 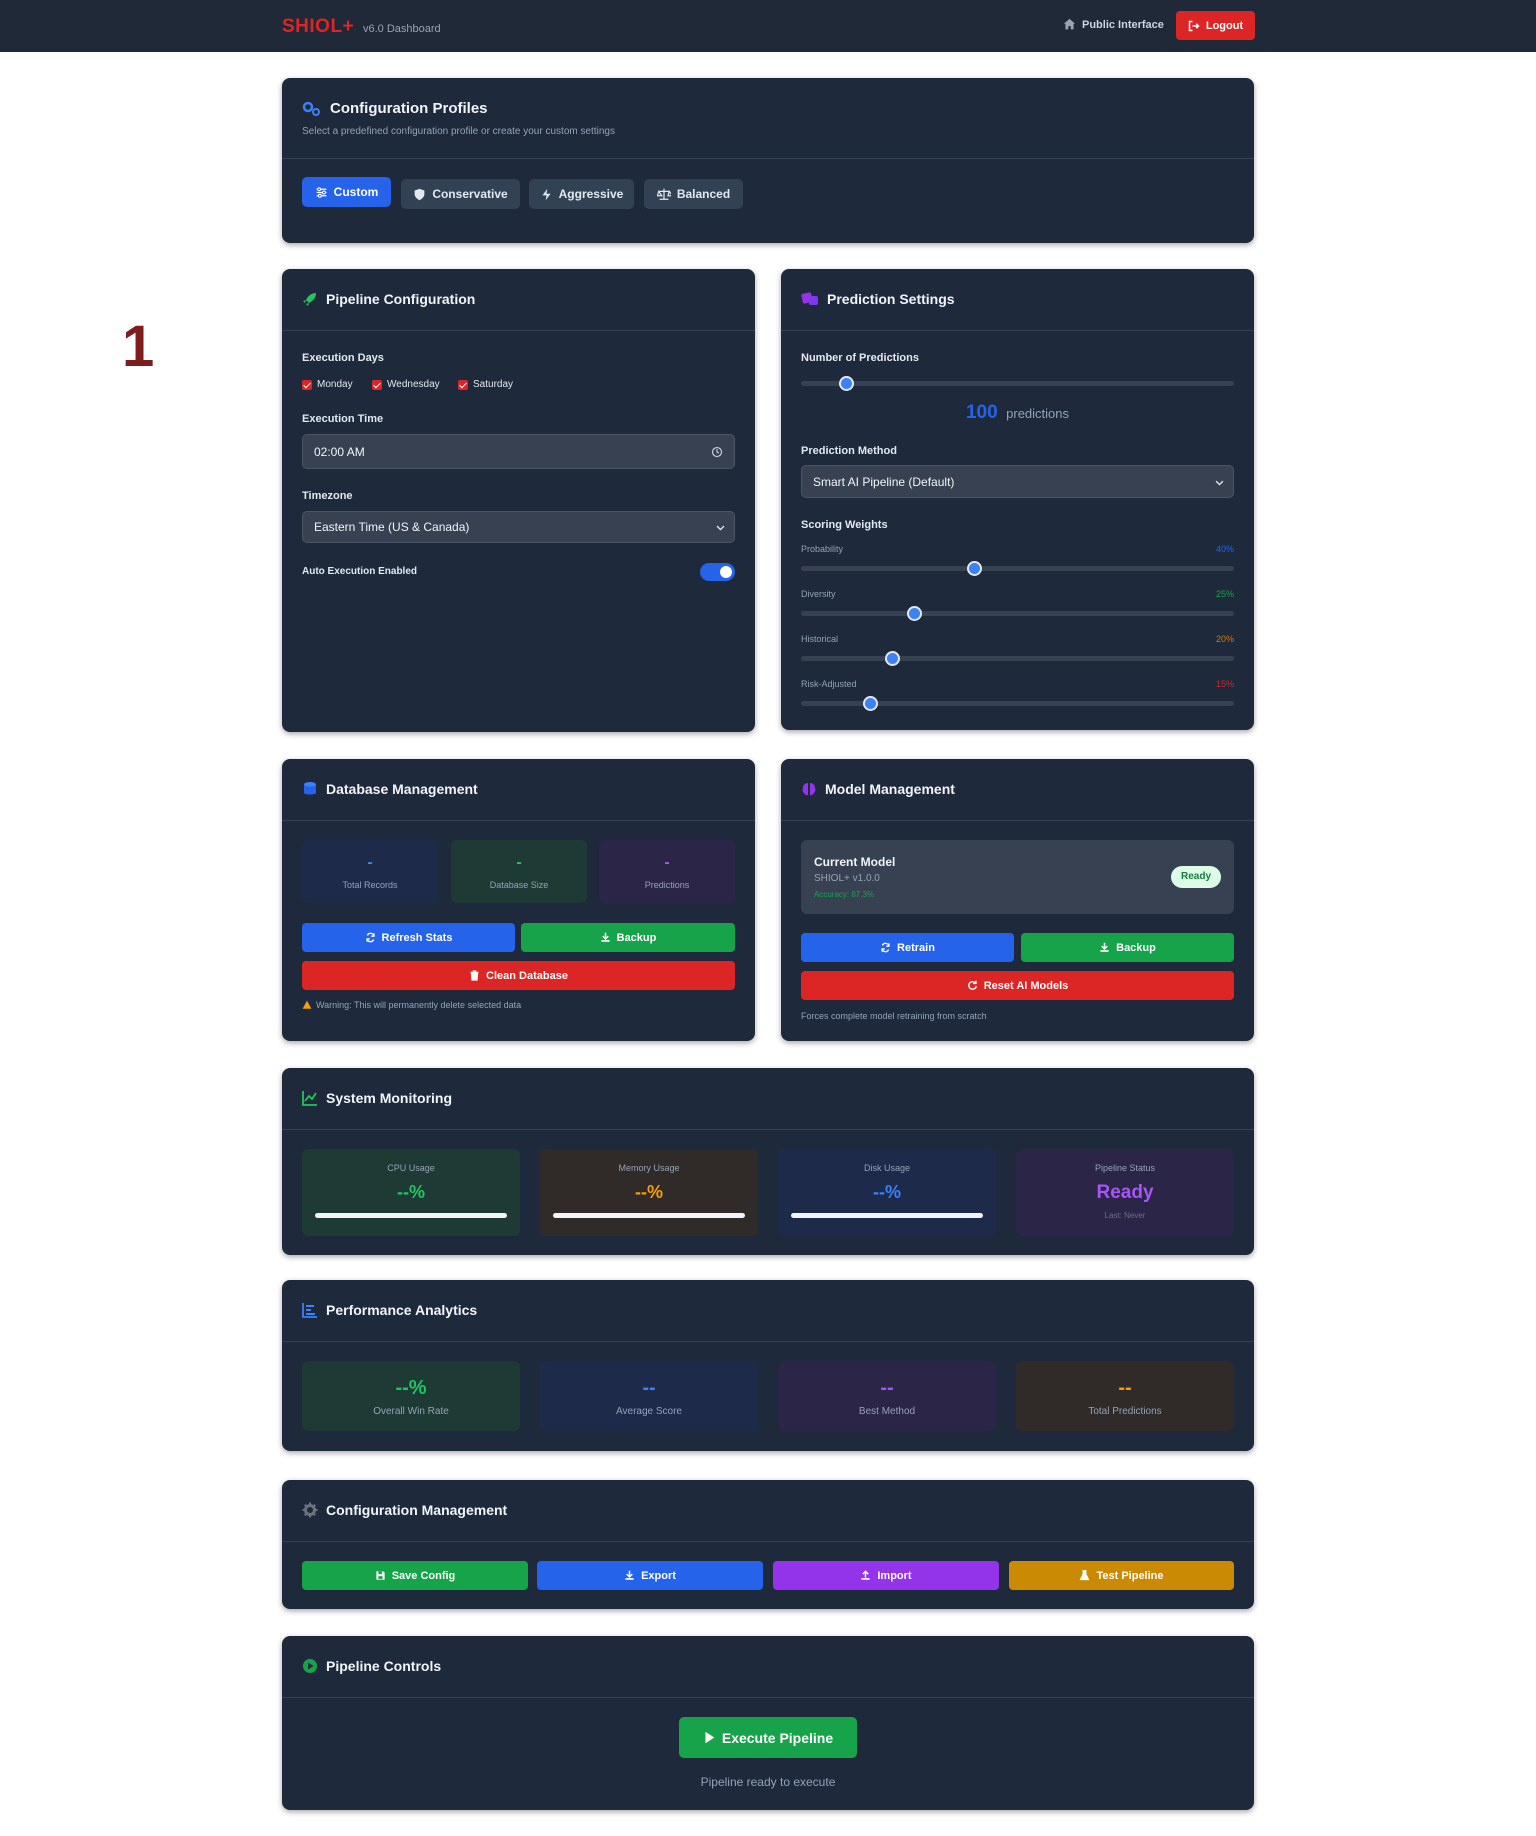 What do you see at coordinates (777, 1737) in the screenshot?
I see `execute-pipeline-label: Execute Pipeline` at bounding box center [777, 1737].